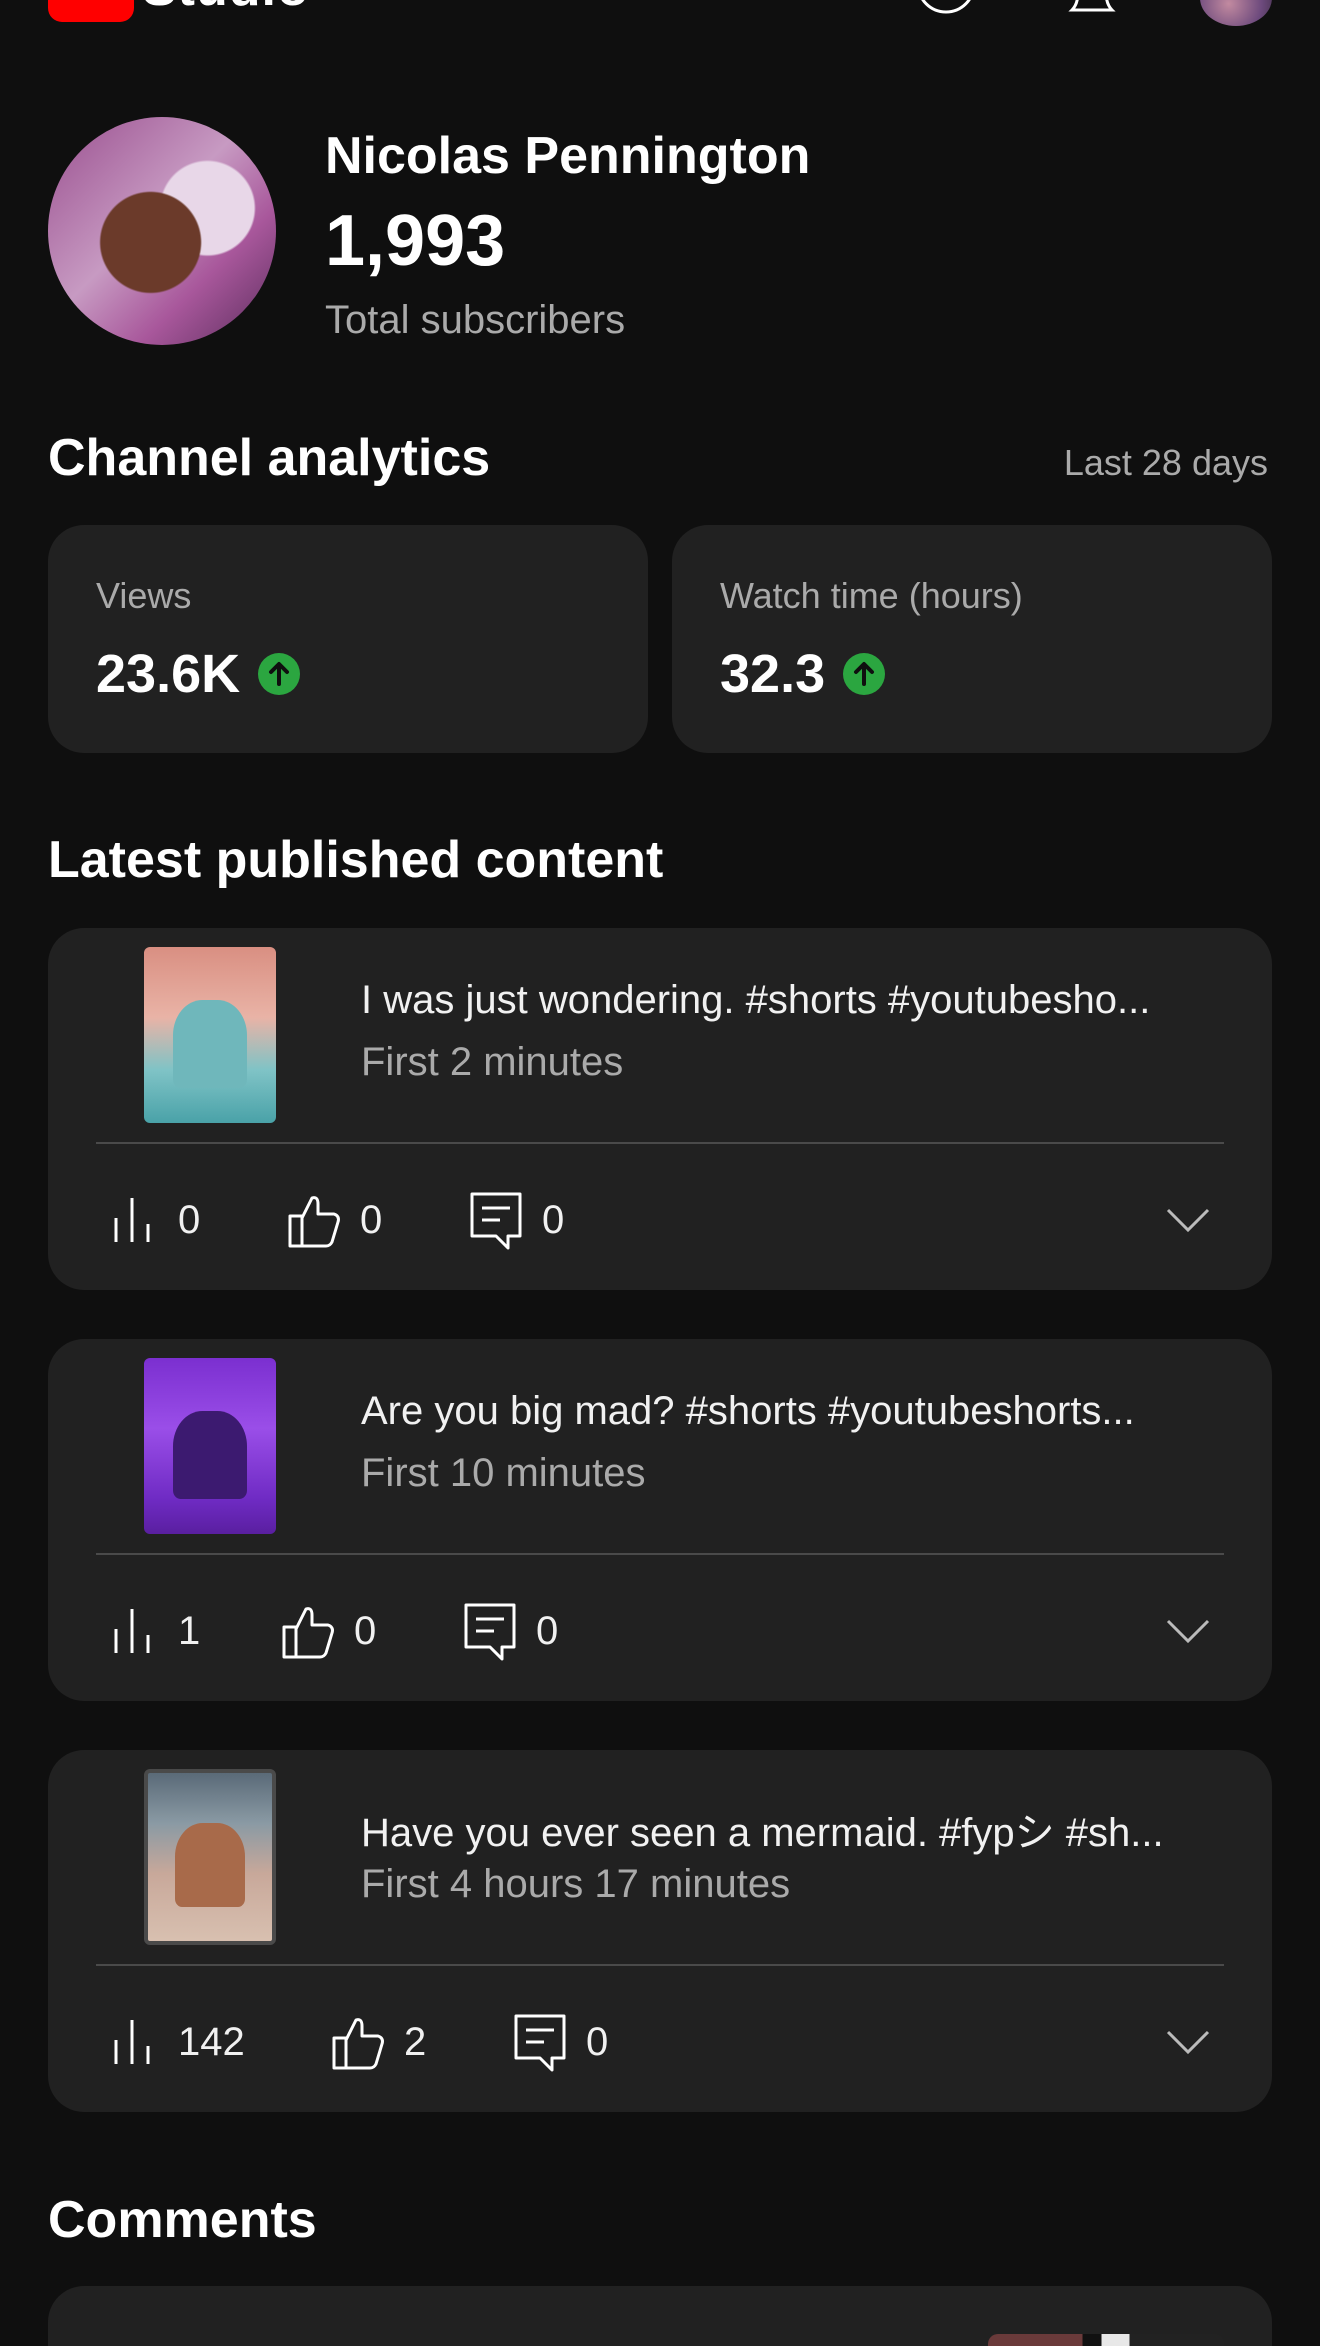  I want to click on views-metric: 0, so click(152, 1220).